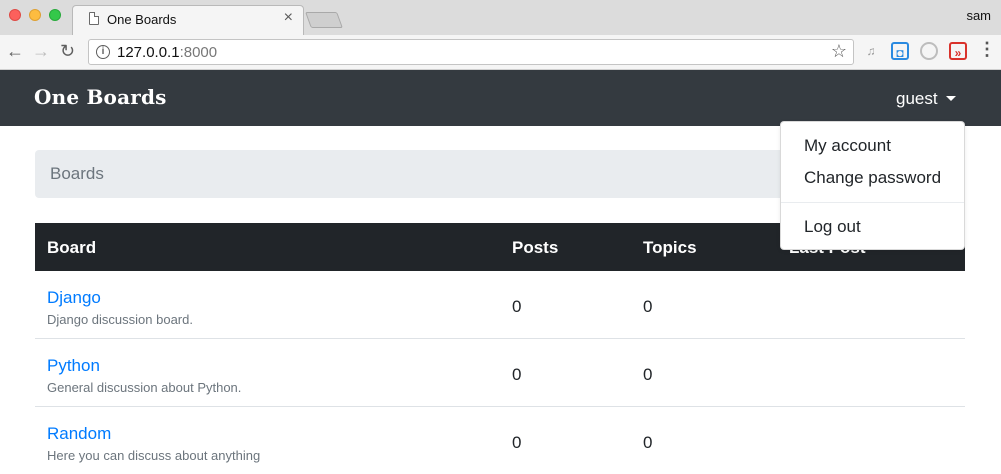  What do you see at coordinates (471, 52) in the screenshot?
I see `address-bar: i 127.0.0.1:8000 ☆` at bounding box center [471, 52].